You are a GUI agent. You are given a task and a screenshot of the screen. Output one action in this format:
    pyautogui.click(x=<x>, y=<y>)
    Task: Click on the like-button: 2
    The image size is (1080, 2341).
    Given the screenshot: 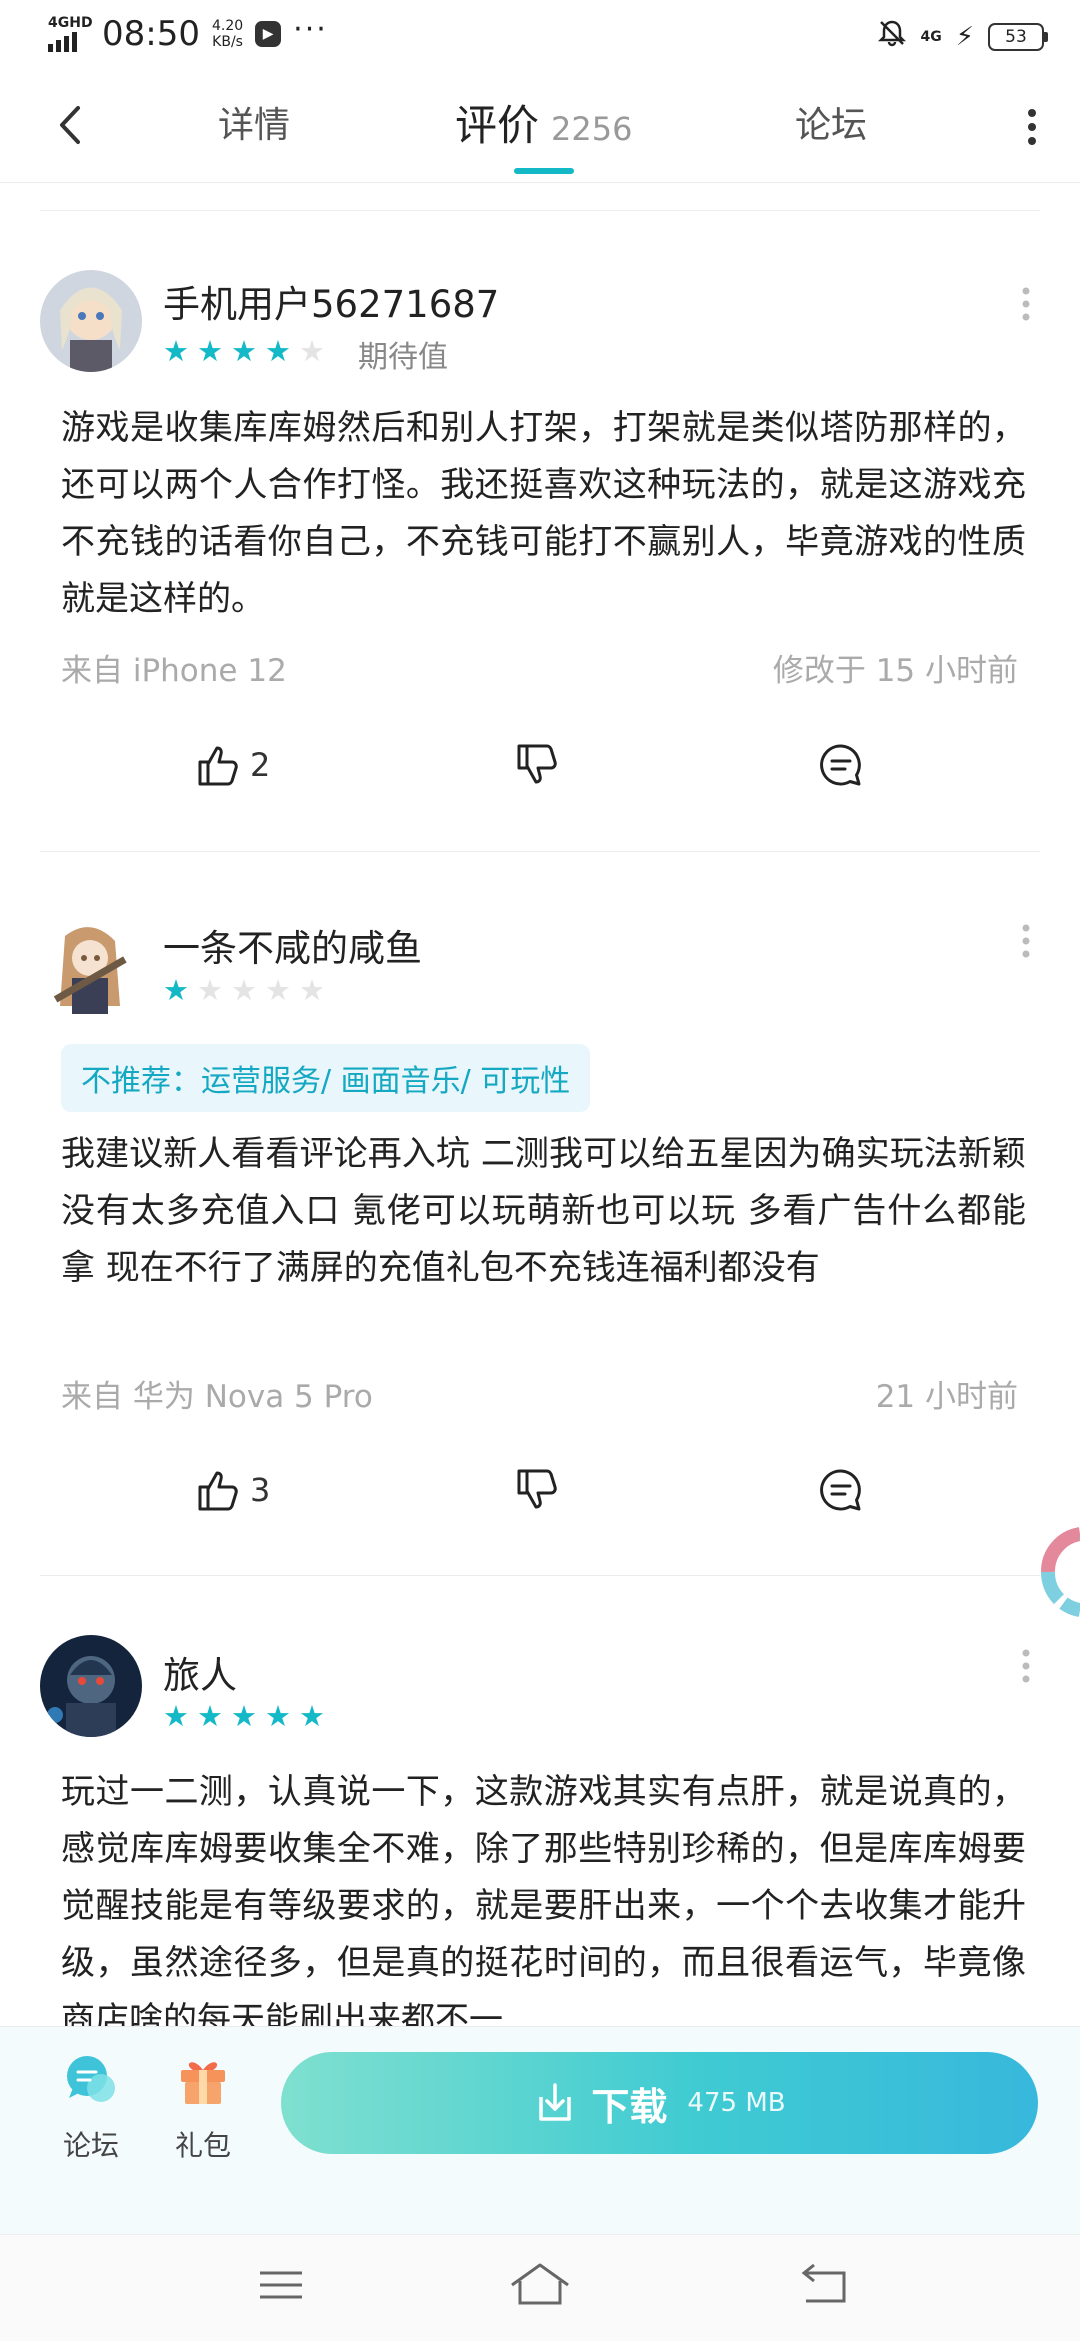 What is the action you would take?
    pyautogui.click(x=233, y=765)
    